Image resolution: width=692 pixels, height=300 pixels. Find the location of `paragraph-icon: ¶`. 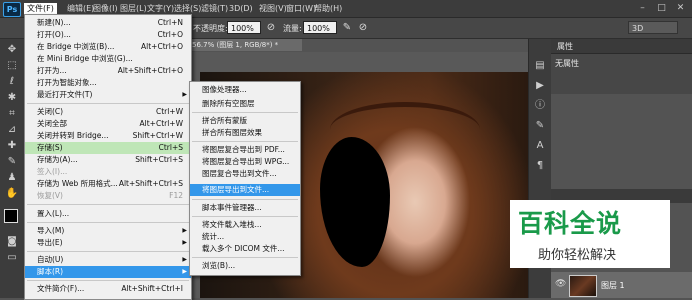

paragraph-icon: ¶ is located at coordinates (540, 166).